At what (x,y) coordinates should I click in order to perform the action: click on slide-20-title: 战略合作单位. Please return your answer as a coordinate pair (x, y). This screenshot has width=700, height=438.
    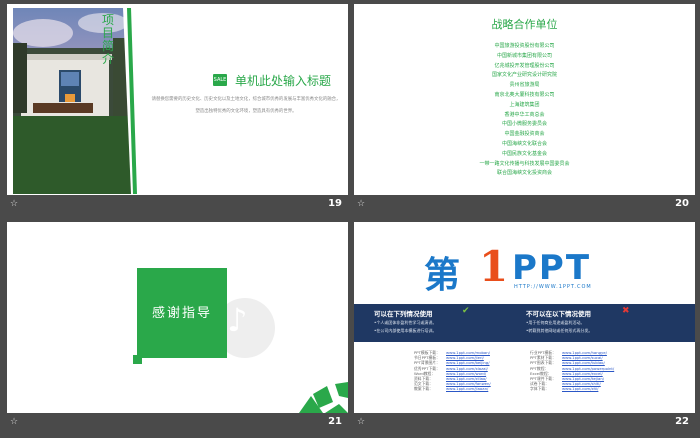
    Looking at the image, I should click on (524, 24).